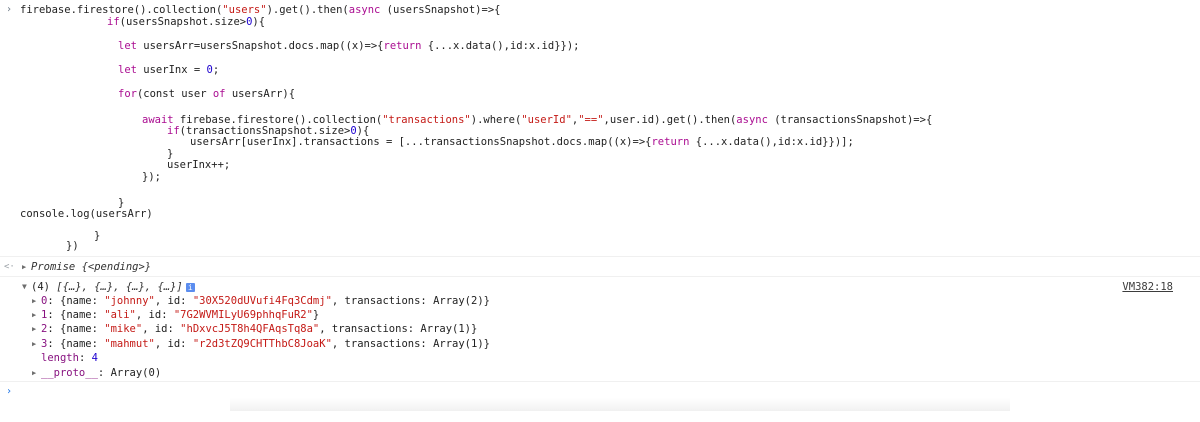  Describe the element at coordinates (186, 22) in the screenshot. I see `command-line-2: if(usersSnapshot.size>0){` at that location.